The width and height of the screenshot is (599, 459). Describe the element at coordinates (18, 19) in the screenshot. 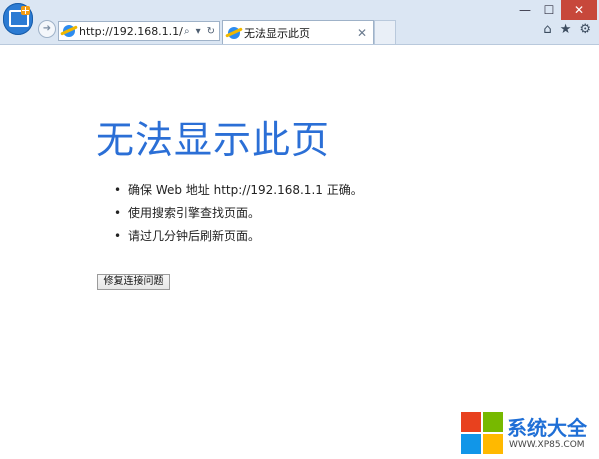

I see `app-logo-icon` at that location.